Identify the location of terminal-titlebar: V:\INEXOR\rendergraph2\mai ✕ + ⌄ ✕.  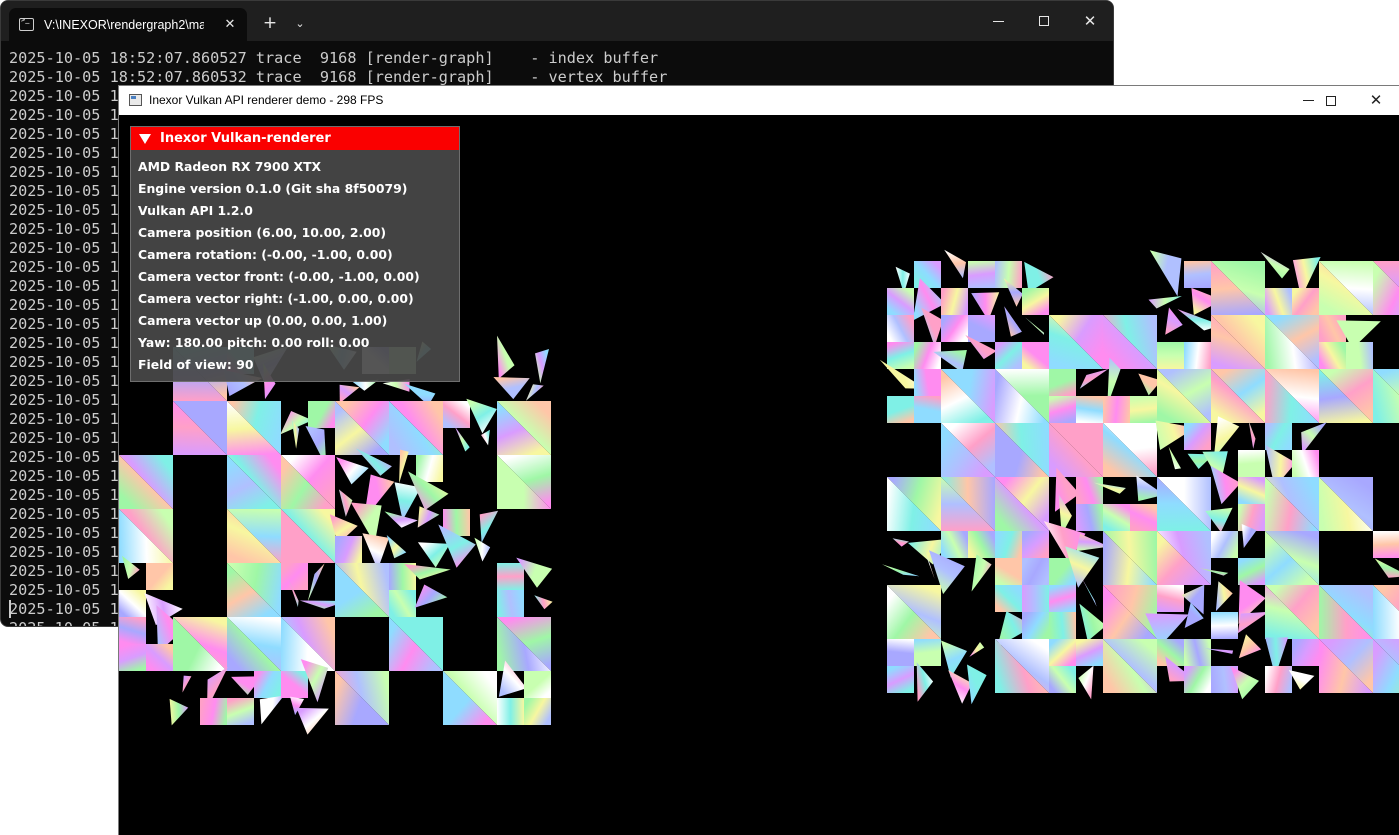
(557, 21).